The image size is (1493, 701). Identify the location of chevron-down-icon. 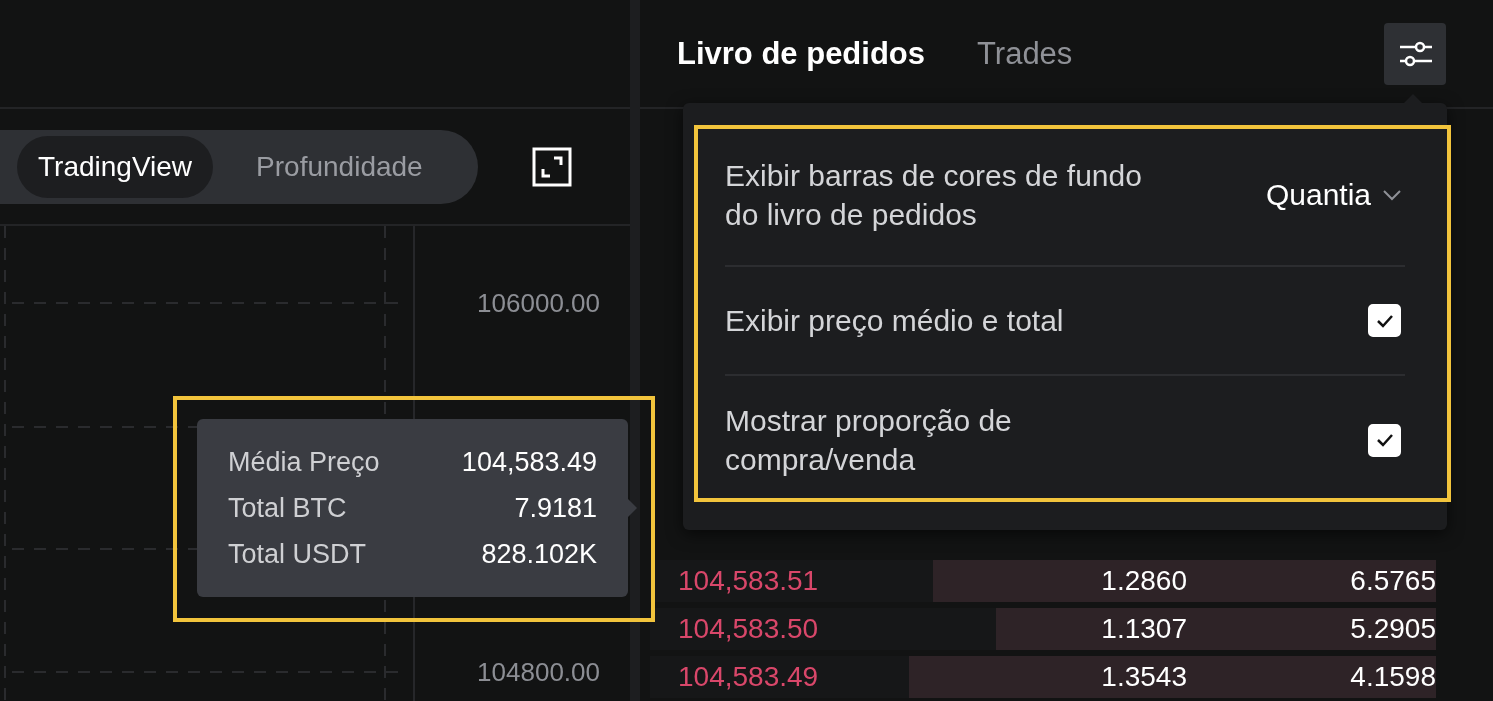
(1392, 195).